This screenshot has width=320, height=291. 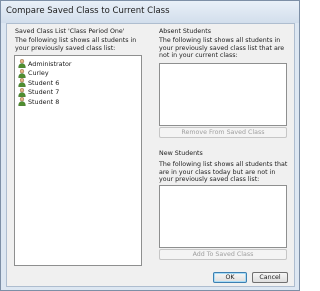 I want to click on dialog-title: Compare Saved Class to Current Class, so click(x=88, y=11).